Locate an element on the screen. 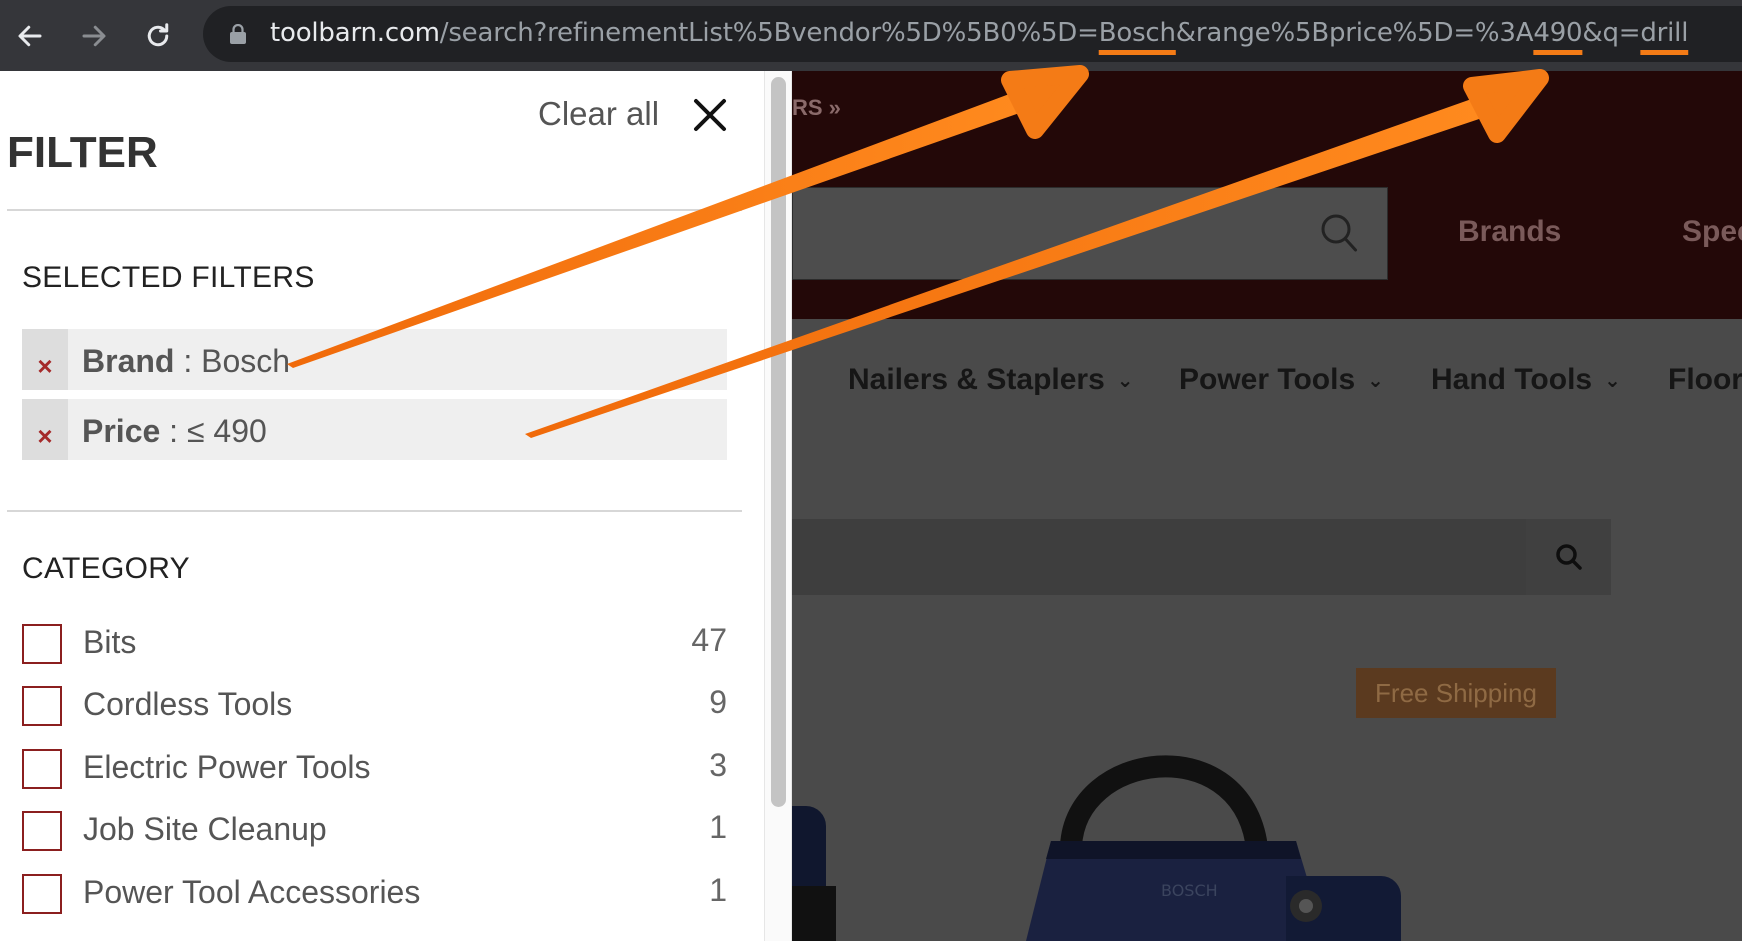  forward-button is located at coordinates (94, 36).